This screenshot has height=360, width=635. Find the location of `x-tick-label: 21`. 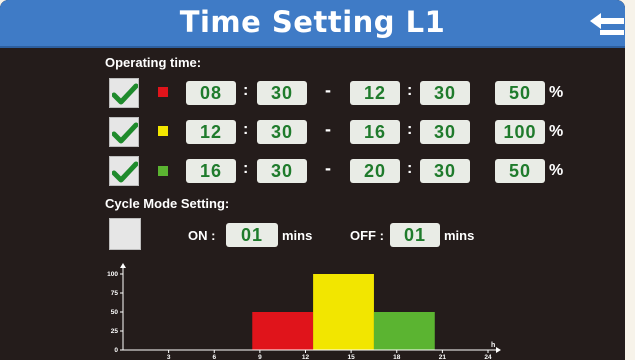

x-tick-label: 21 is located at coordinates (443, 357).